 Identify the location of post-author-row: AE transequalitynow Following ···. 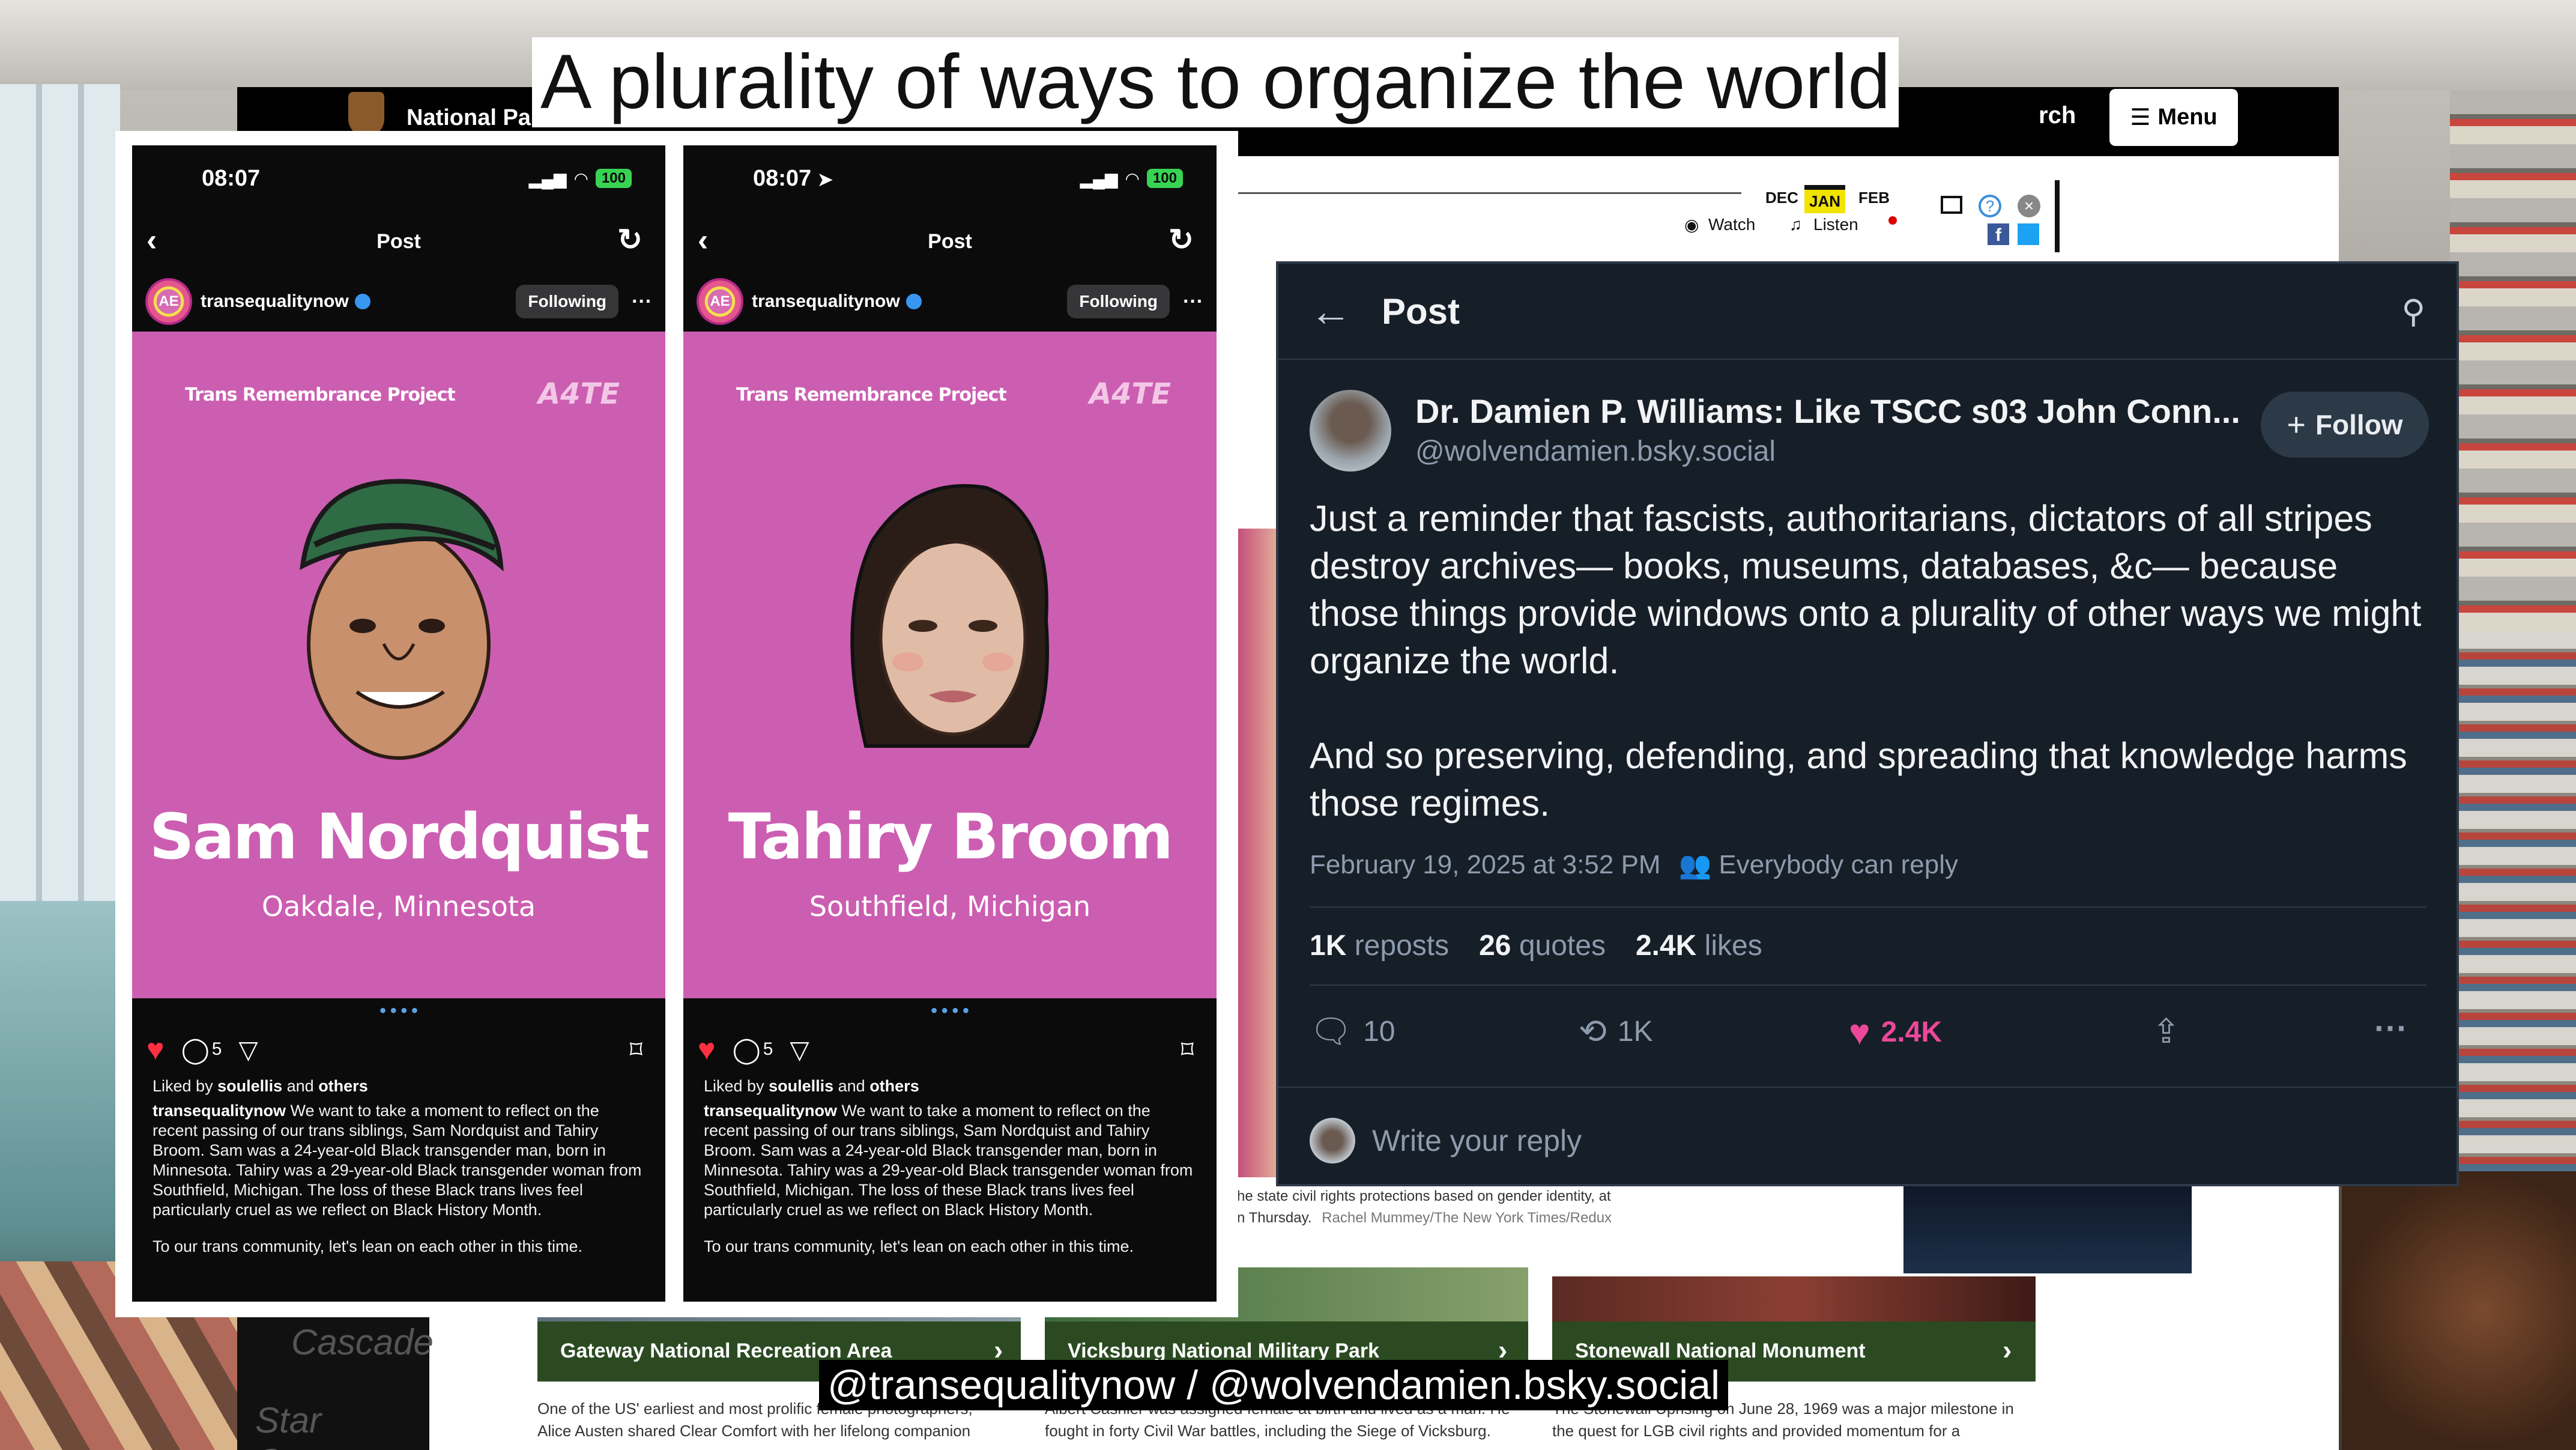
(950, 301).